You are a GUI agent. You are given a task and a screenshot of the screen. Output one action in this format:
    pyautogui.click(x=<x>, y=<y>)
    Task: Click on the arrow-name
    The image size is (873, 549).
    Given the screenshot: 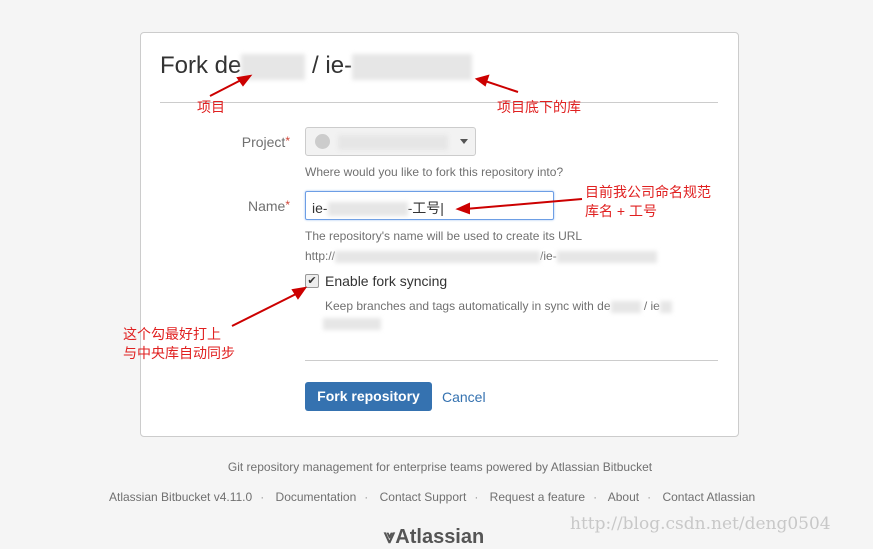 What is the action you would take?
    pyautogui.click(x=523, y=204)
    